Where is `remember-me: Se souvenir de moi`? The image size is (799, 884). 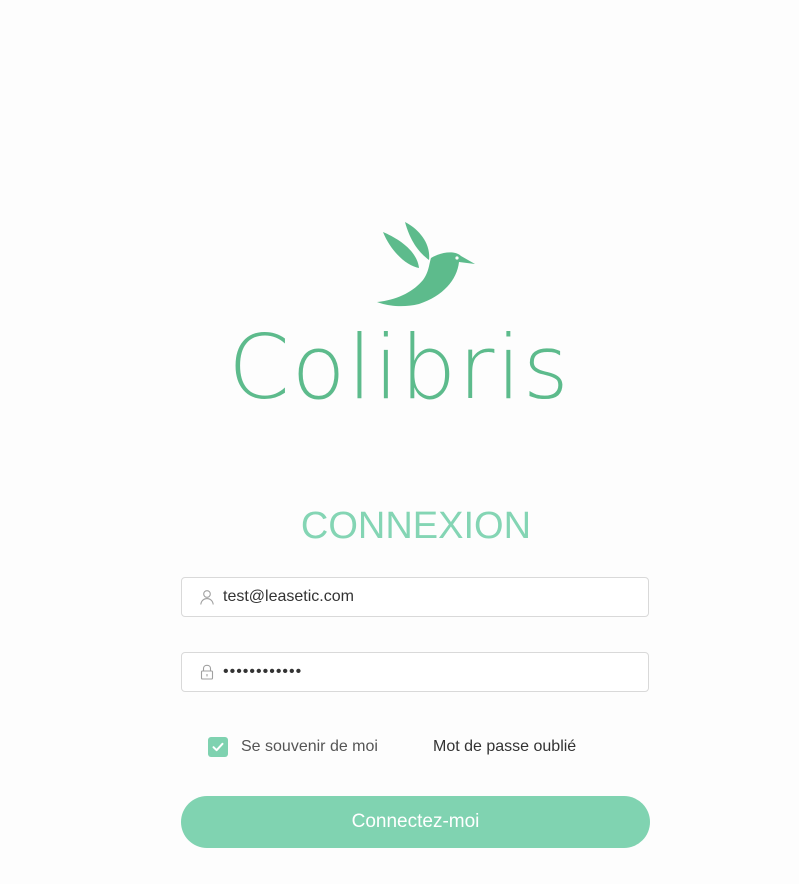
remember-me: Se souvenir de moi is located at coordinates (293, 747).